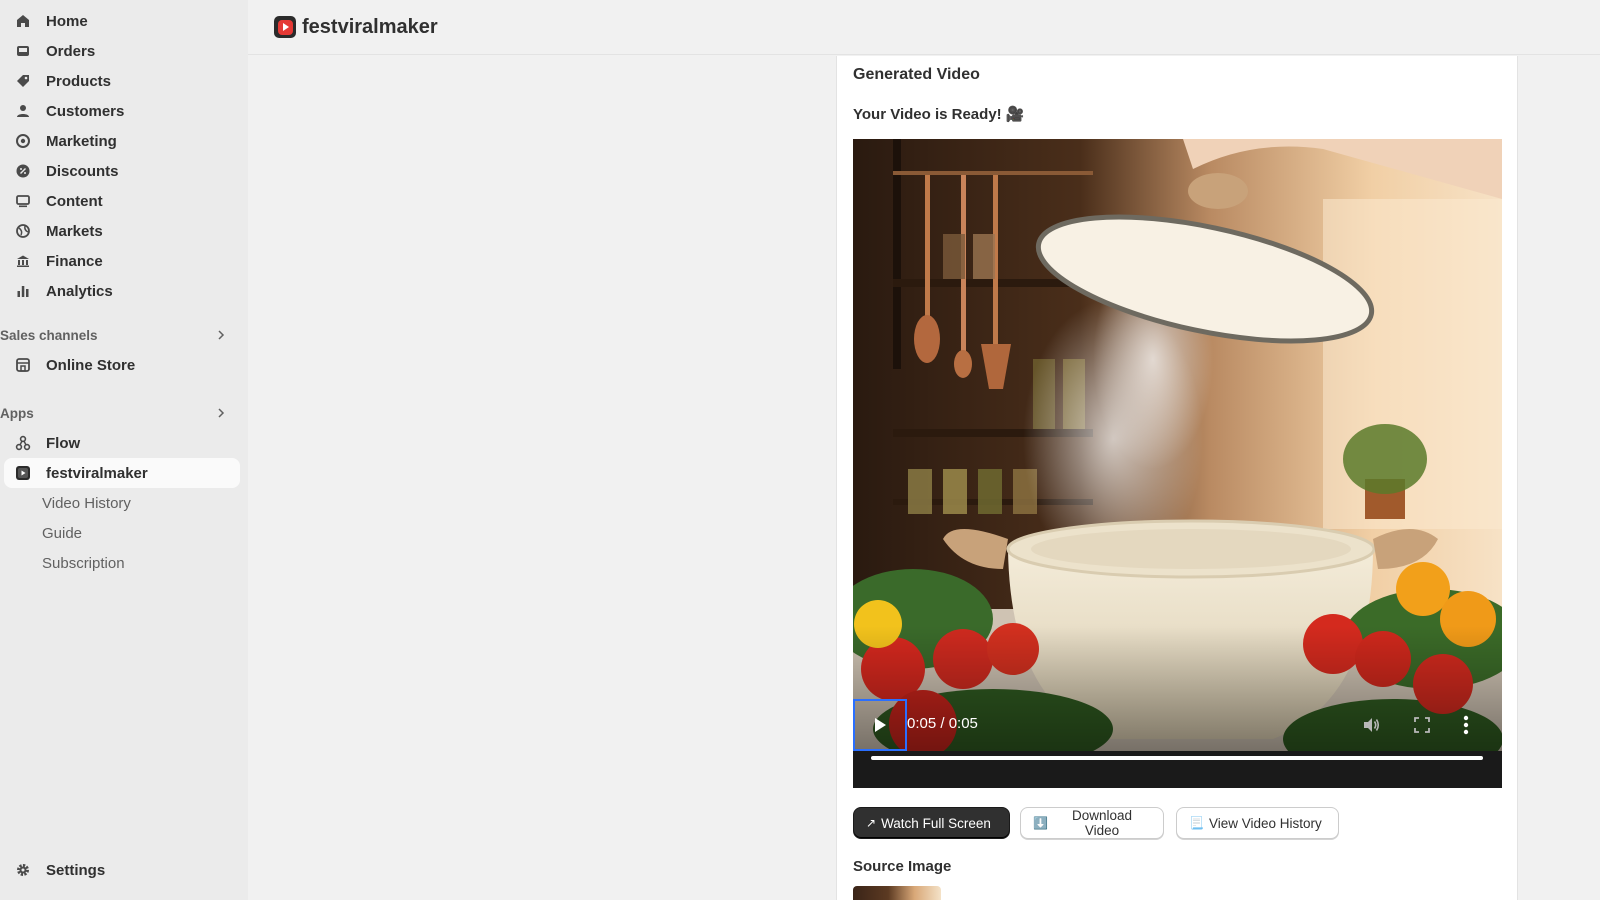 The height and width of the screenshot is (900, 1600). Describe the element at coordinates (936, 823) in the screenshot. I see `button-label: Watch Full Screen` at that location.